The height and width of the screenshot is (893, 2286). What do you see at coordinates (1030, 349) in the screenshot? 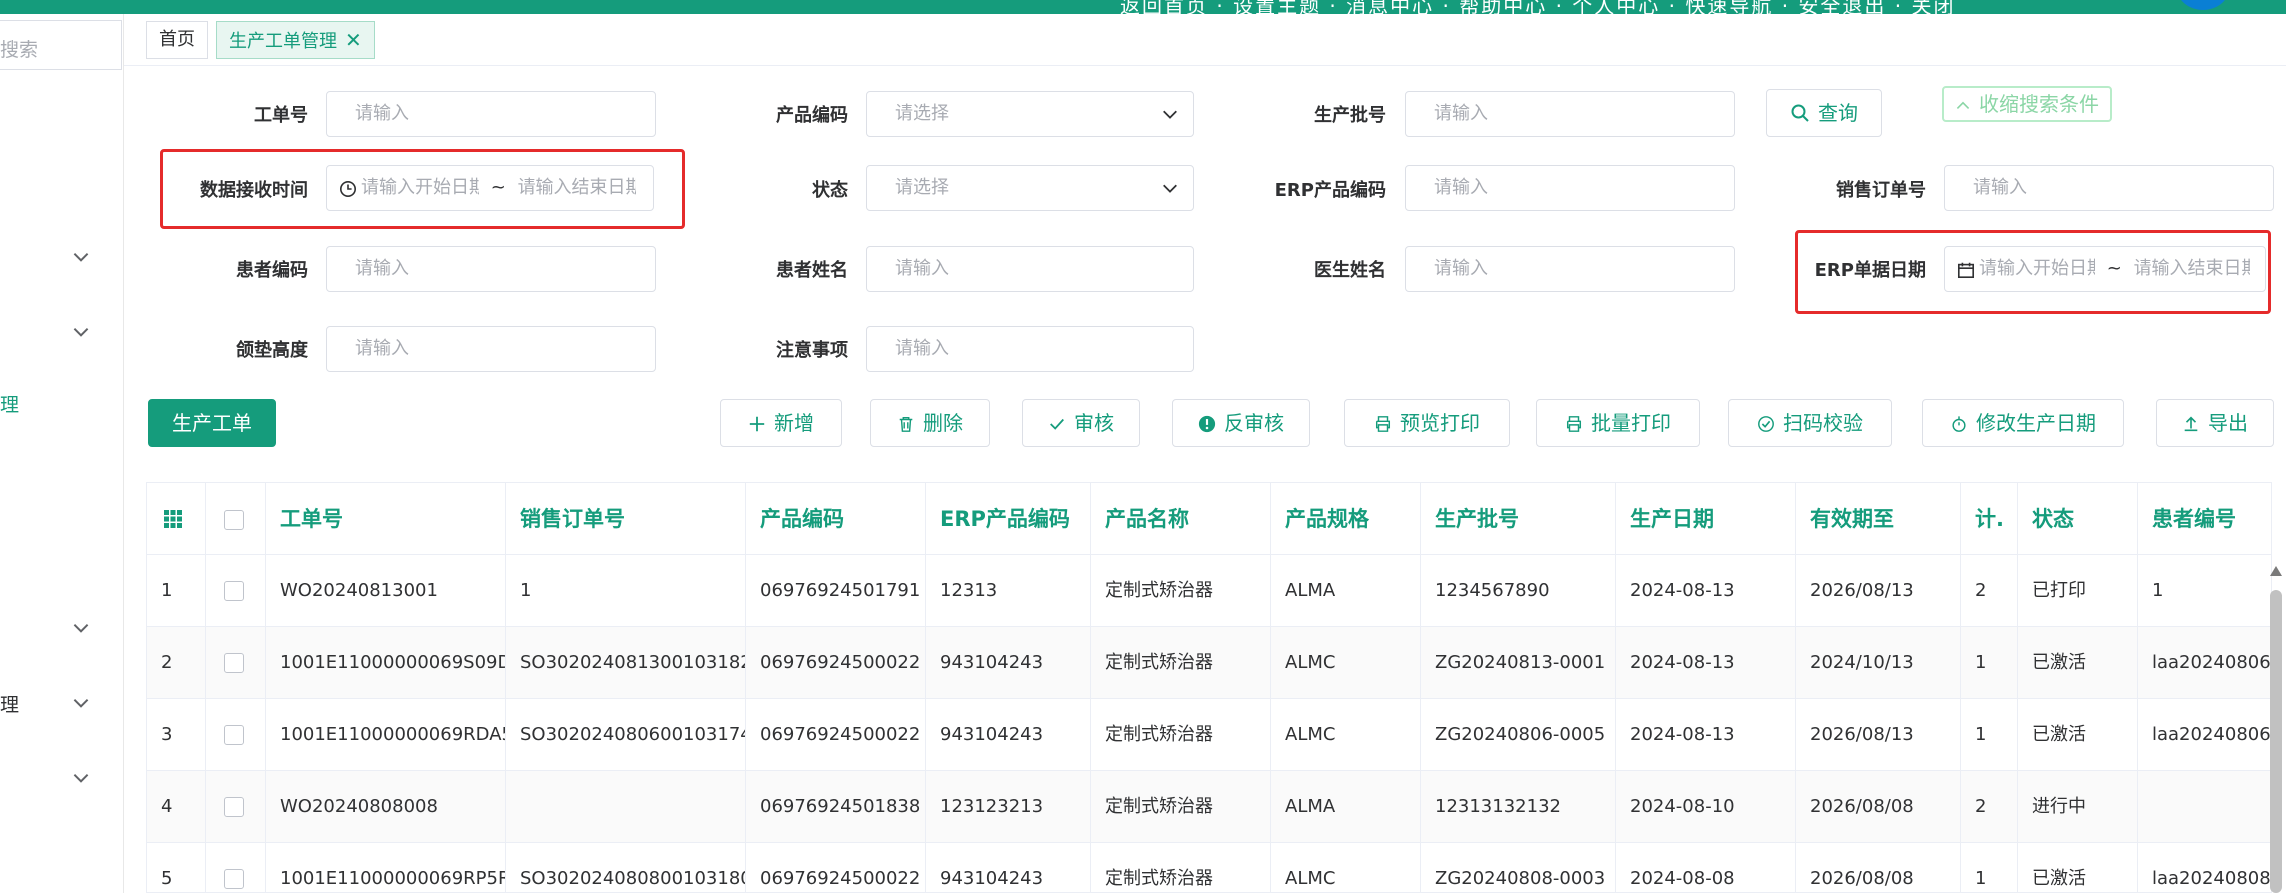
I see `notes-input: 请输入` at bounding box center [1030, 349].